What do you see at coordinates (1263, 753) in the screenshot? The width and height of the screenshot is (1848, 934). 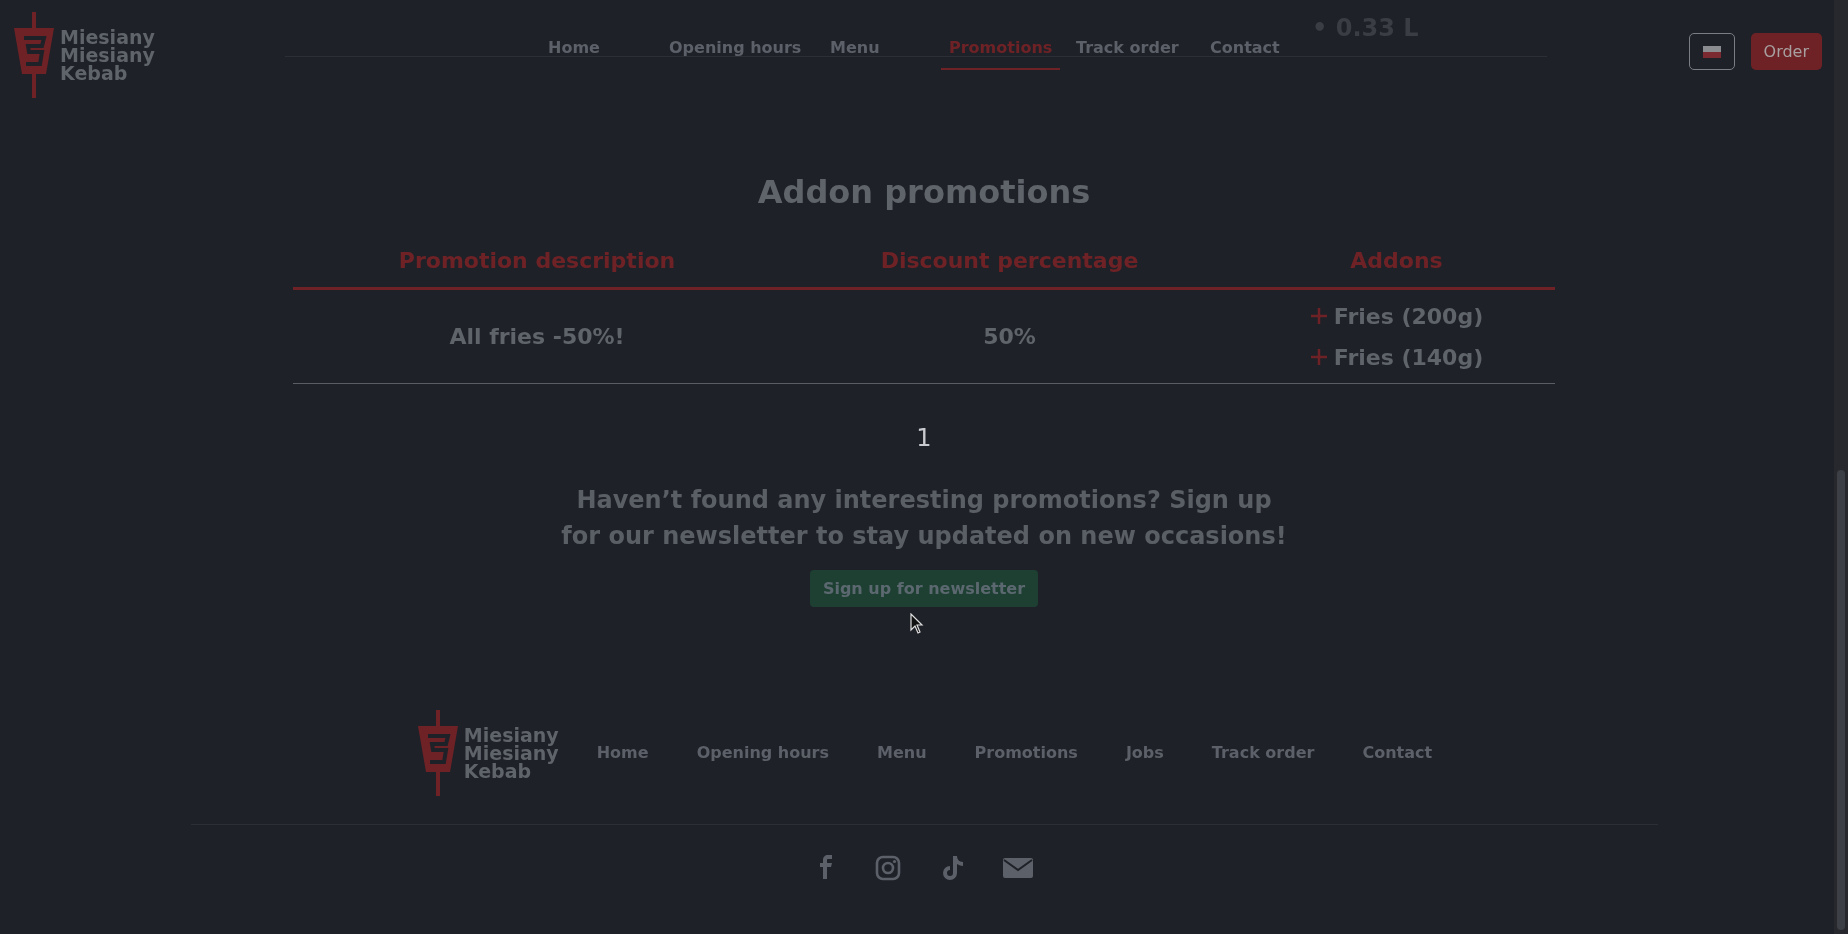 I see `footer-link: Track order` at bounding box center [1263, 753].